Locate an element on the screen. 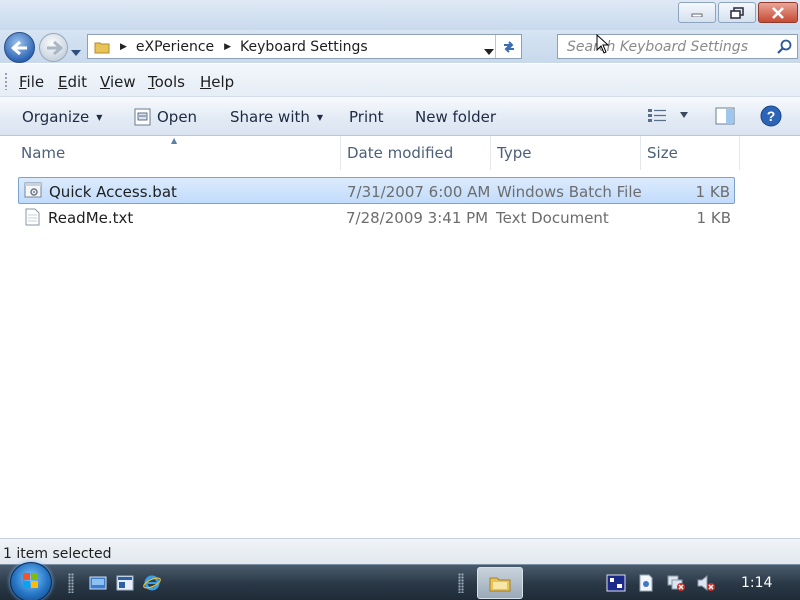 The width and height of the screenshot is (800, 600). taskbar-explorer-button is located at coordinates (500, 583).